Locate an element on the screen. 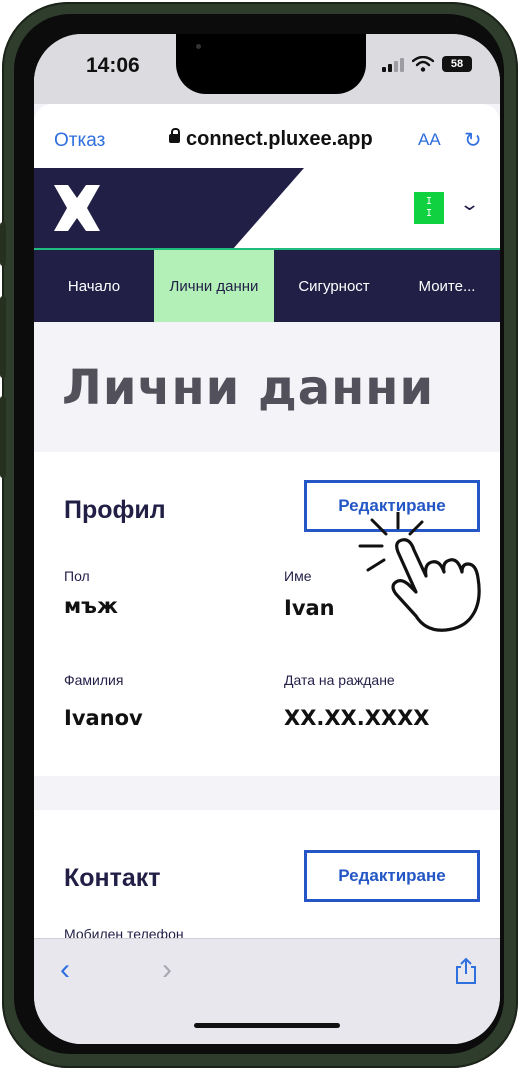  last-name-value: Ivanov is located at coordinates (103, 718).